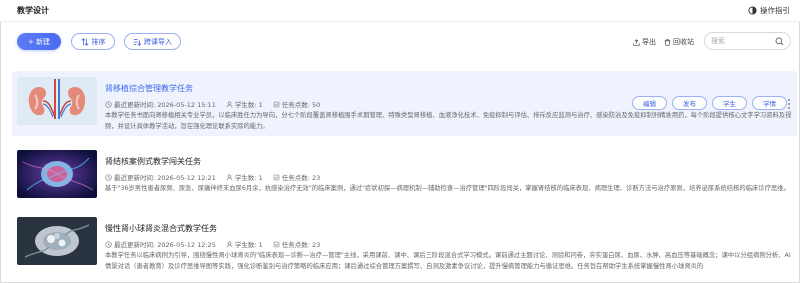 The width and height of the screenshot is (800, 283). I want to click on updated-time: 最近更新时间: 2026-05-12 12:25, so click(165, 245).